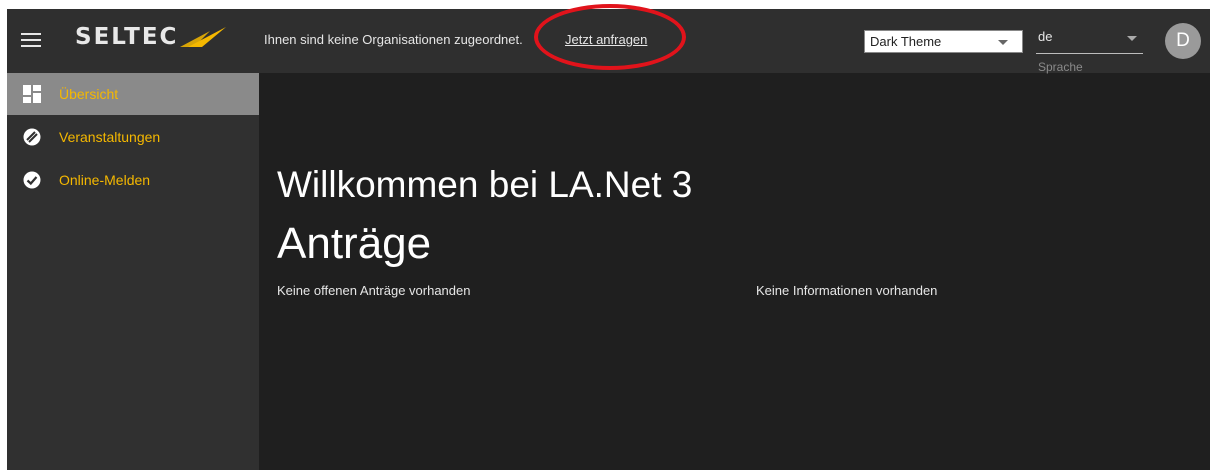 This screenshot has height=470, width=1213. Describe the element at coordinates (32, 180) in the screenshot. I see `check-circle-icon` at that location.